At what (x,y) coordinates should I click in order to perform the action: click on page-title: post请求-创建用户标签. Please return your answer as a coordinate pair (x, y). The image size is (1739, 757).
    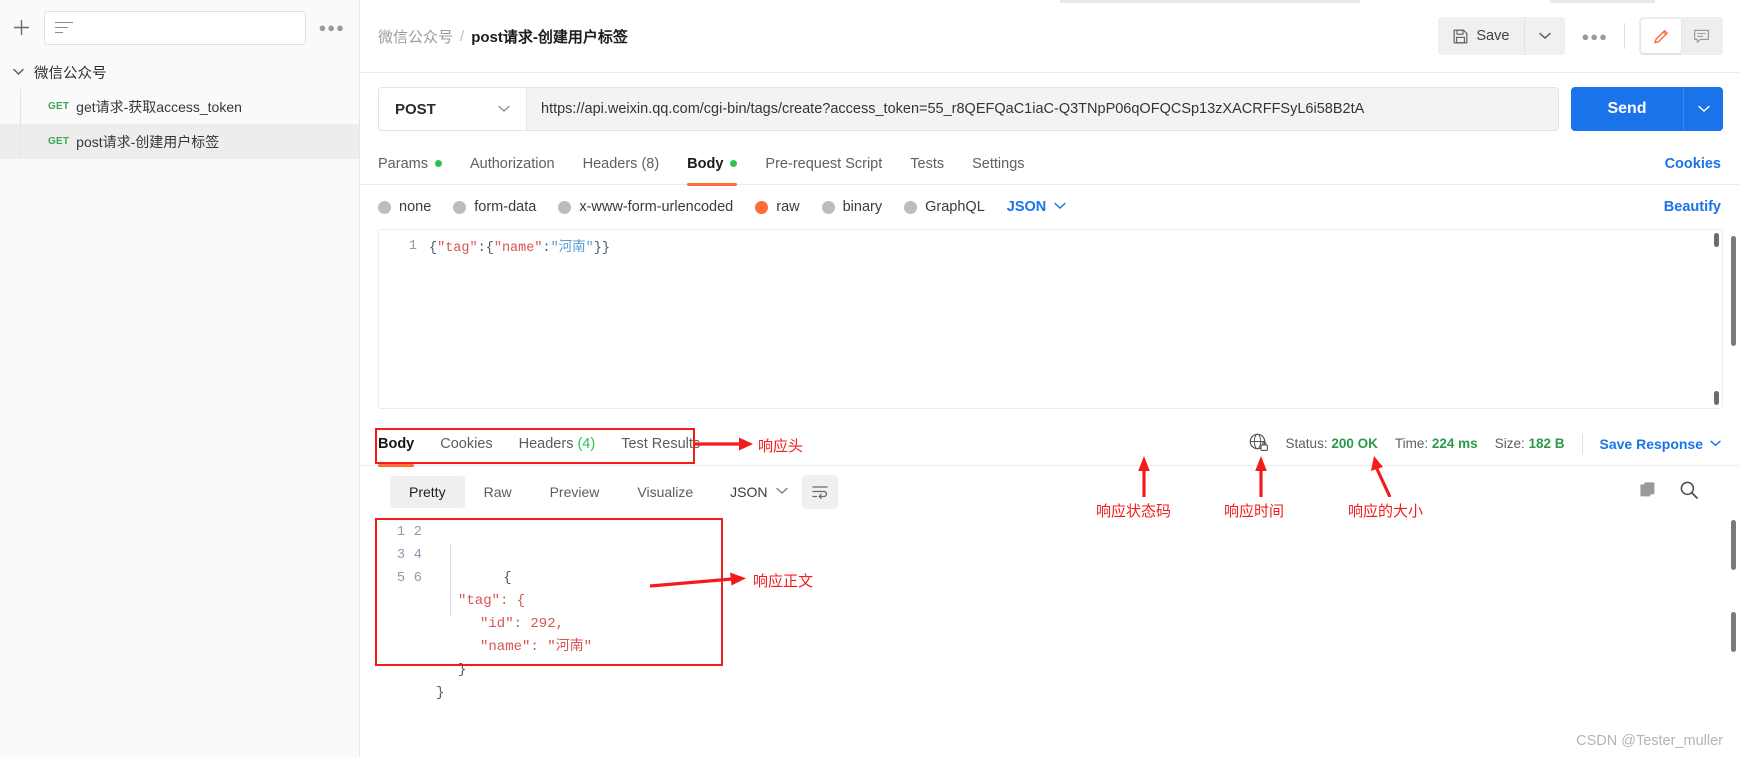
    Looking at the image, I should click on (549, 37).